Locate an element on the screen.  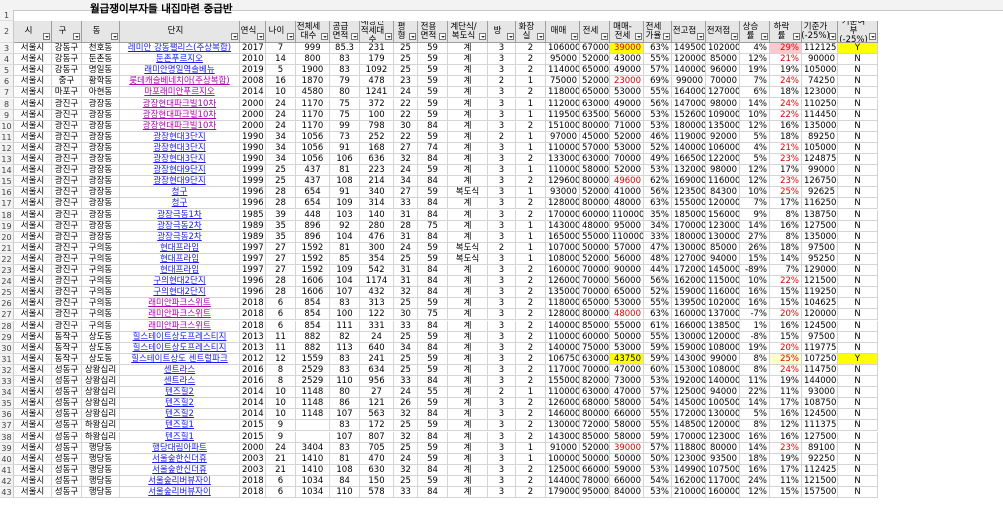
cell-sale-minus-jeonse: 53000 is located at coordinates (627, 348).